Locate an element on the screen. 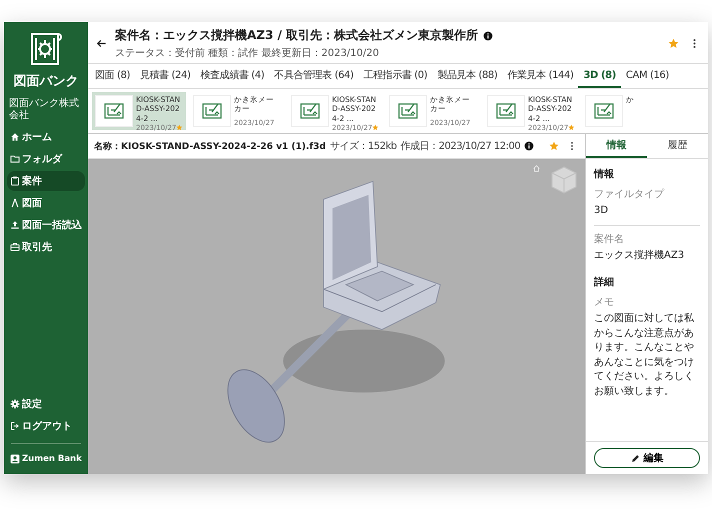 Image resolution: width=712 pixels, height=526 pixels. logo-text: 図面バンク is located at coordinates (46, 81).